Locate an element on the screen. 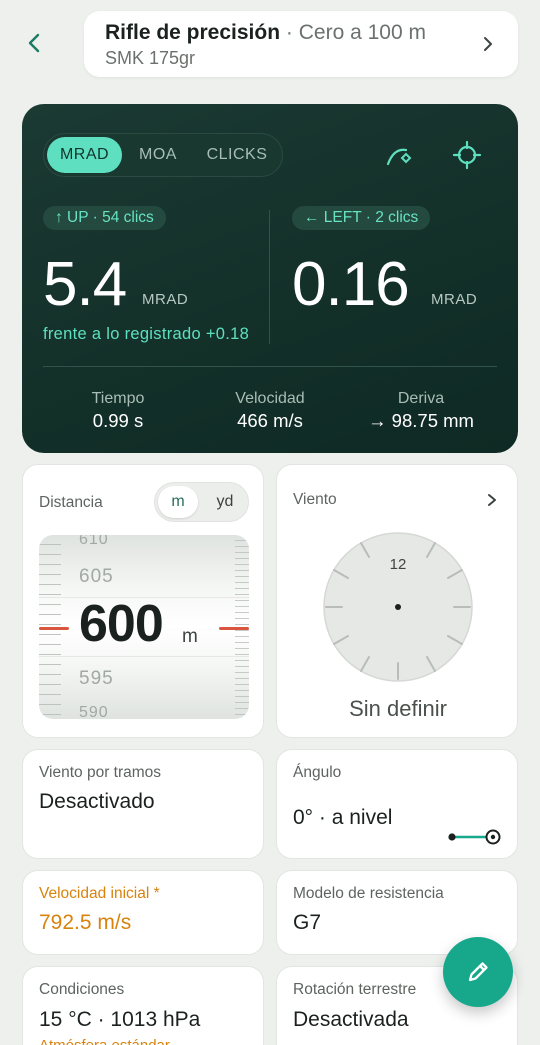 The width and height of the screenshot is (540, 1045). elevation-badge: ↑ UP · 54 clics is located at coordinates (104, 218).